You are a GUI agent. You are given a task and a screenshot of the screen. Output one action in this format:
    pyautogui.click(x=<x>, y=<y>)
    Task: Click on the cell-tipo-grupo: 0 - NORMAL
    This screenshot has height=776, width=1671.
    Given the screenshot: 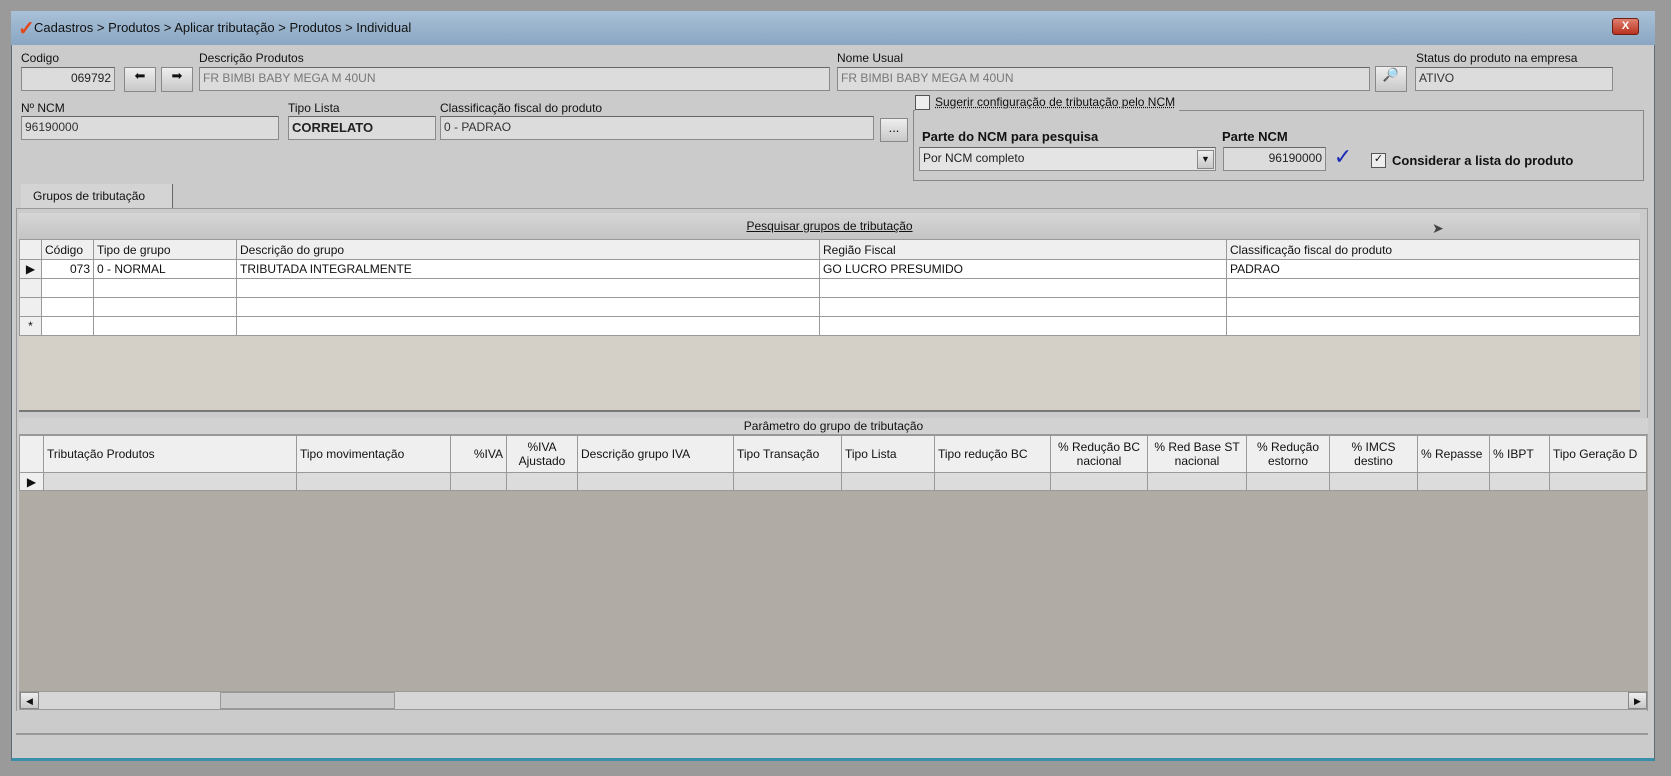 What is the action you would take?
    pyautogui.click(x=165, y=269)
    